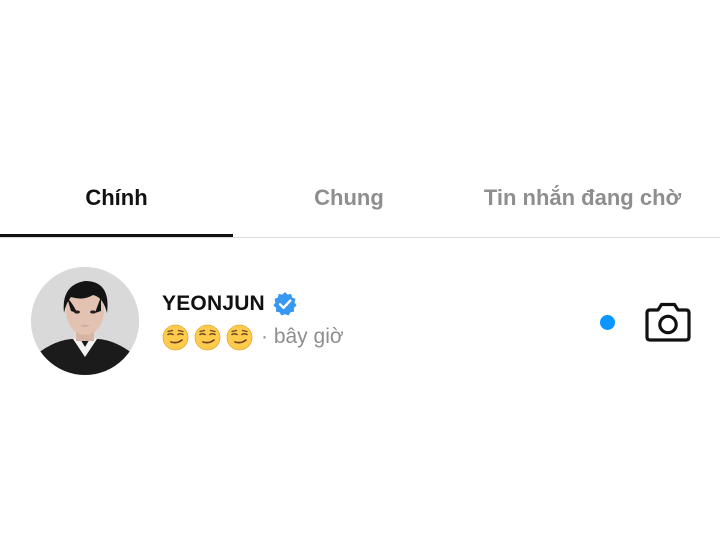  What do you see at coordinates (302, 336) in the screenshot?
I see `message-timestamp: · bây giờ` at bounding box center [302, 336].